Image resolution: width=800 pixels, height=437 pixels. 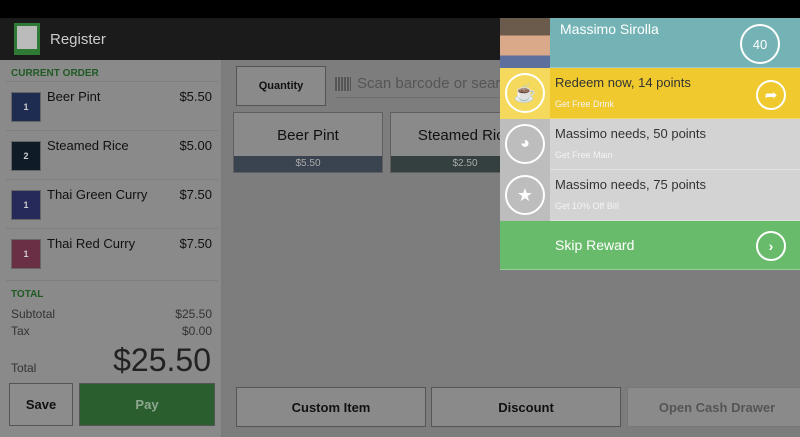 I want to click on item-name: Thai Green Curry, so click(x=97, y=194).